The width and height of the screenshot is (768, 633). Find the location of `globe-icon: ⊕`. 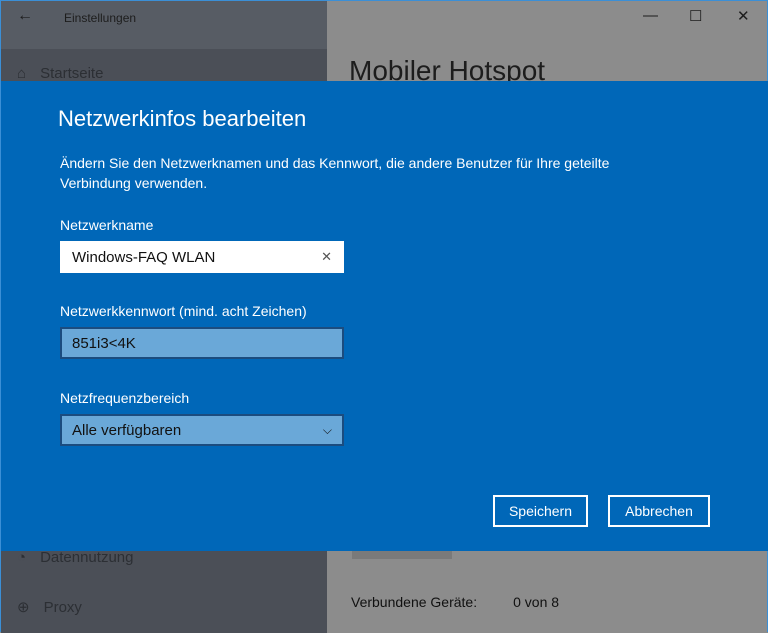

globe-icon: ⊕ is located at coordinates (23, 607).